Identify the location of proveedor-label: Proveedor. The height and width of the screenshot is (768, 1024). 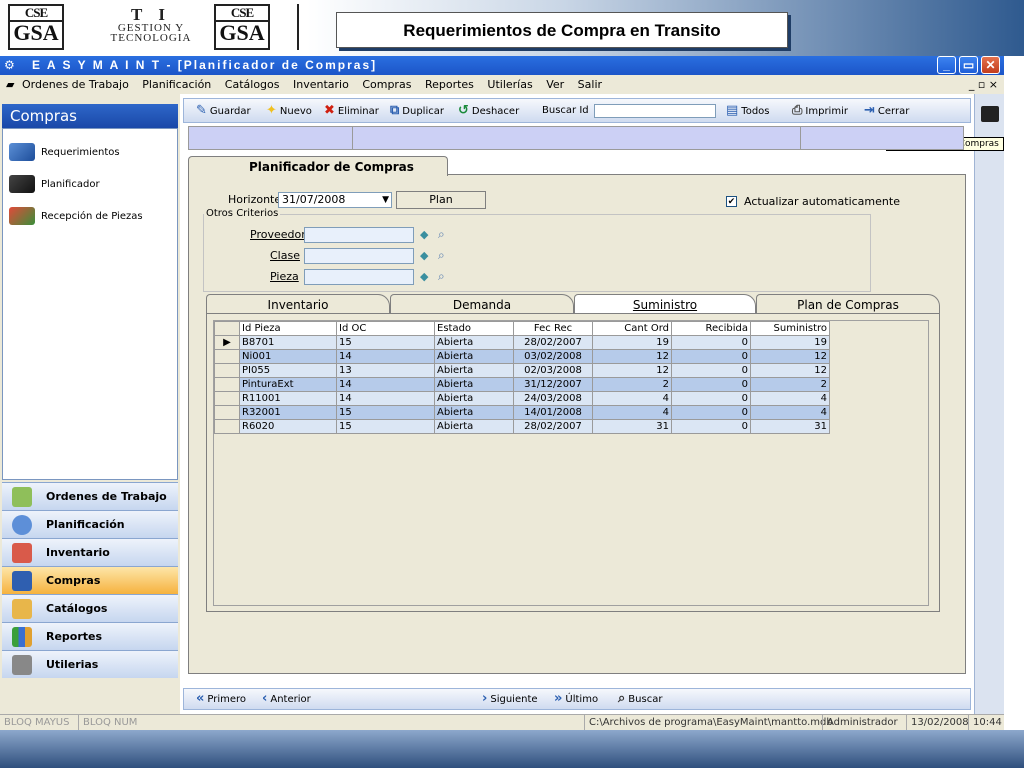
(278, 234).